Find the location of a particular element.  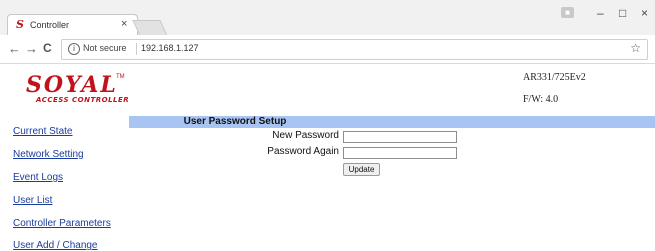

forward-arrow-icon: → is located at coordinates (31, 48).